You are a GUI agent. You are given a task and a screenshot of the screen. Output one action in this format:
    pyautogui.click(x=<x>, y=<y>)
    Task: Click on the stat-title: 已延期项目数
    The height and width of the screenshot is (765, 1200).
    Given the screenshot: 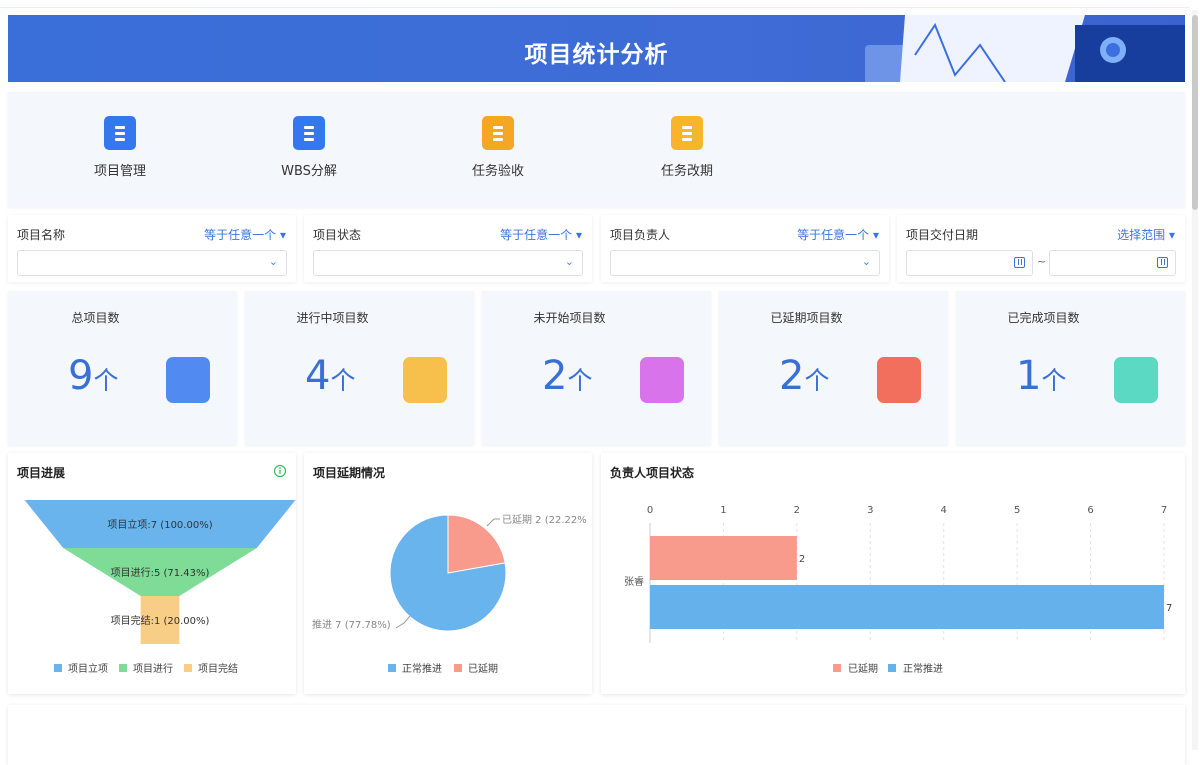 What is the action you would take?
    pyautogui.click(x=806, y=318)
    